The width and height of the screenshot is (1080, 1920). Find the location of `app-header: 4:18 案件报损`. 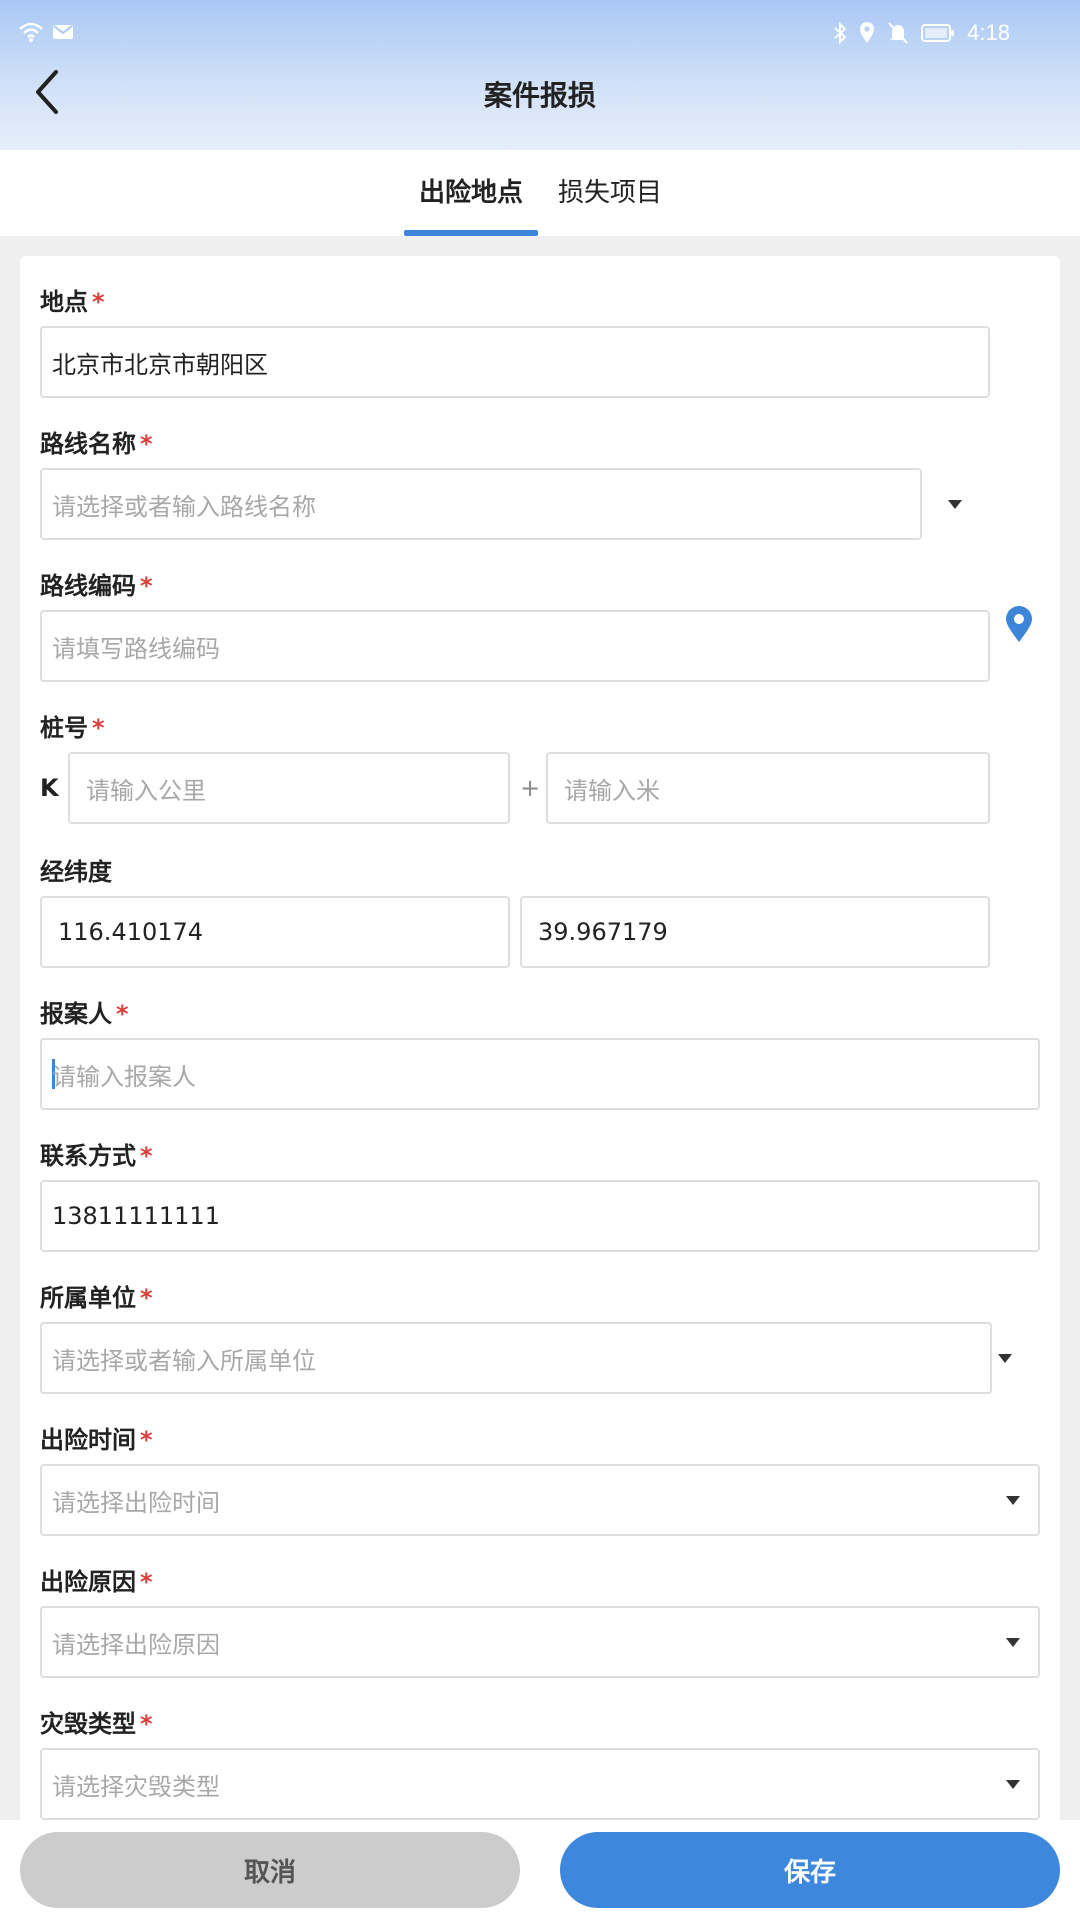

app-header: 4:18 案件报损 is located at coordinates (540, 75).